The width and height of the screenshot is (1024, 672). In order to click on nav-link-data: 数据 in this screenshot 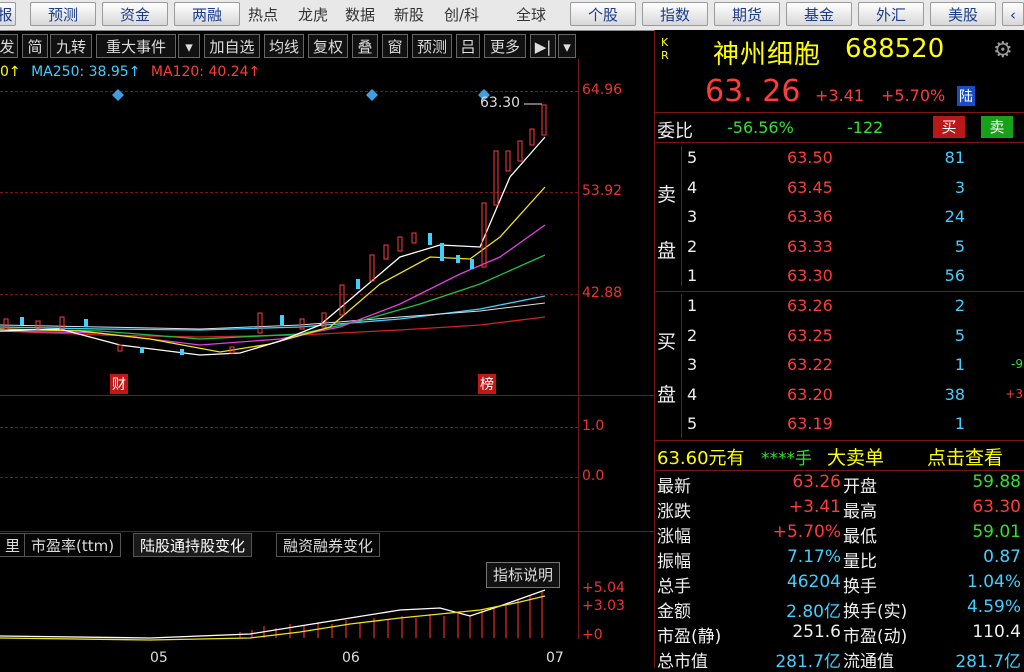, I will do `click(360, 15)`.